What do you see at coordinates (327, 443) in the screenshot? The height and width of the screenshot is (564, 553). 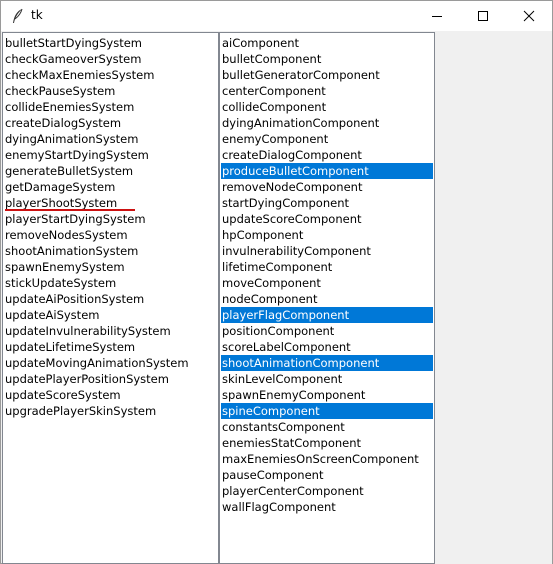 I see `component-list-item: enemiesStatComponent` at bounding box center [327, 443].